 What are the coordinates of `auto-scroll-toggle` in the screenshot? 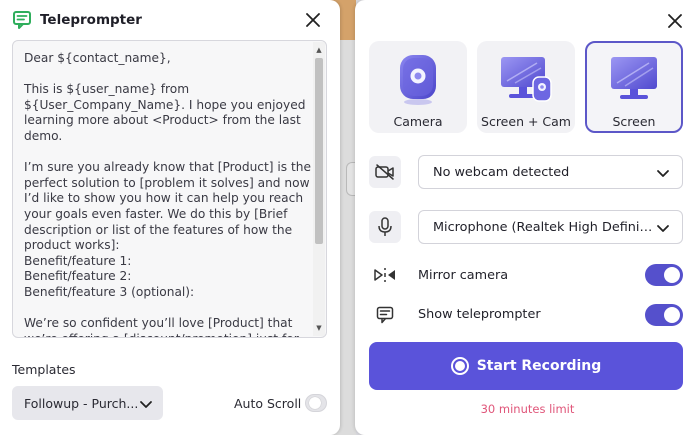 It's located at (316, 403).